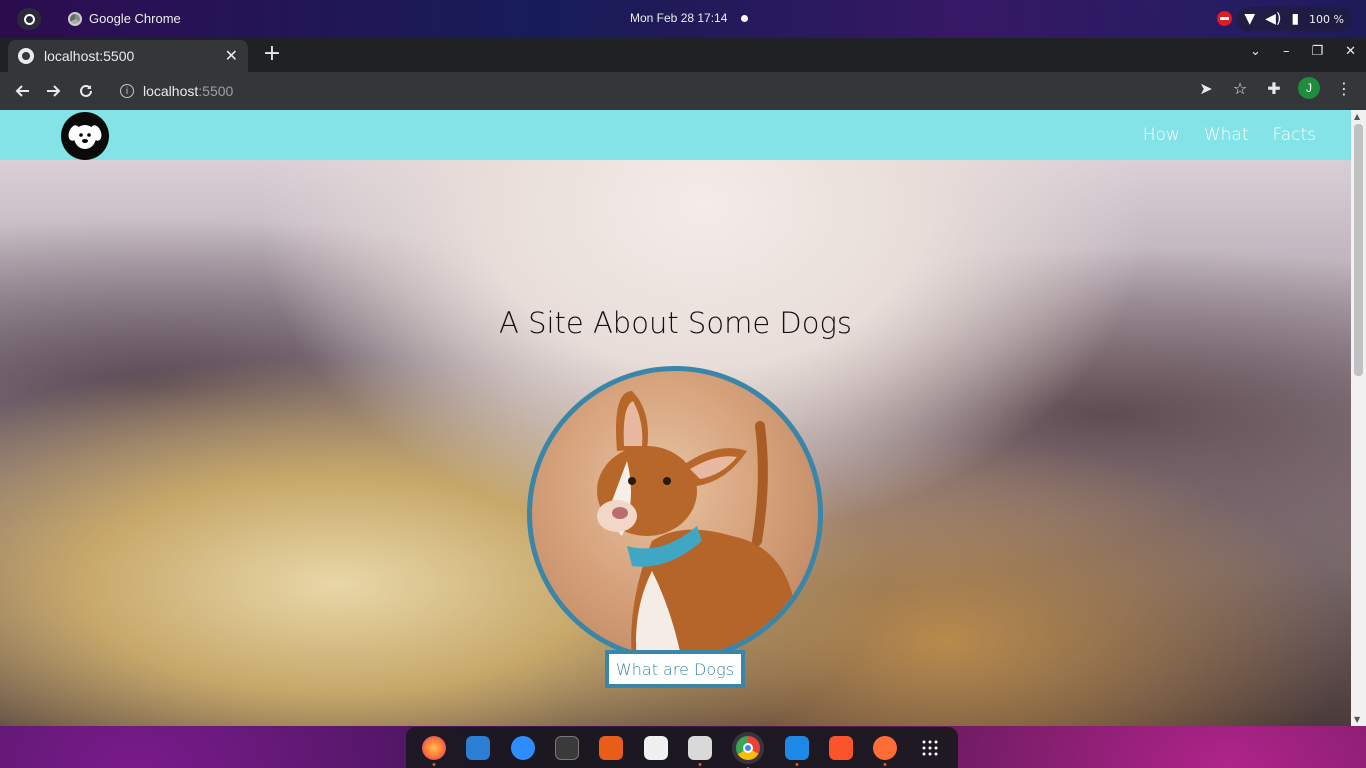 The height and width of the screenshot is (768, 1366). I want to click on dog-logo-icon, so click(85, 136).